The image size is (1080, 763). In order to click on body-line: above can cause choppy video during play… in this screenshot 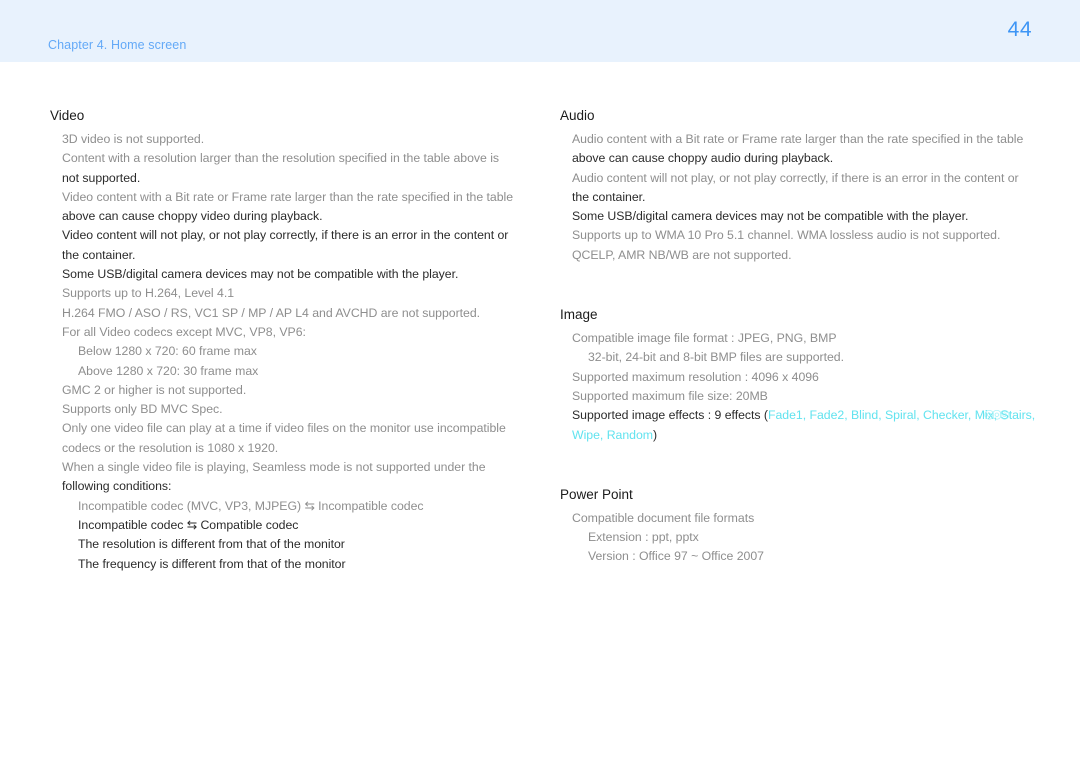, I will do `click(192, 216)`.